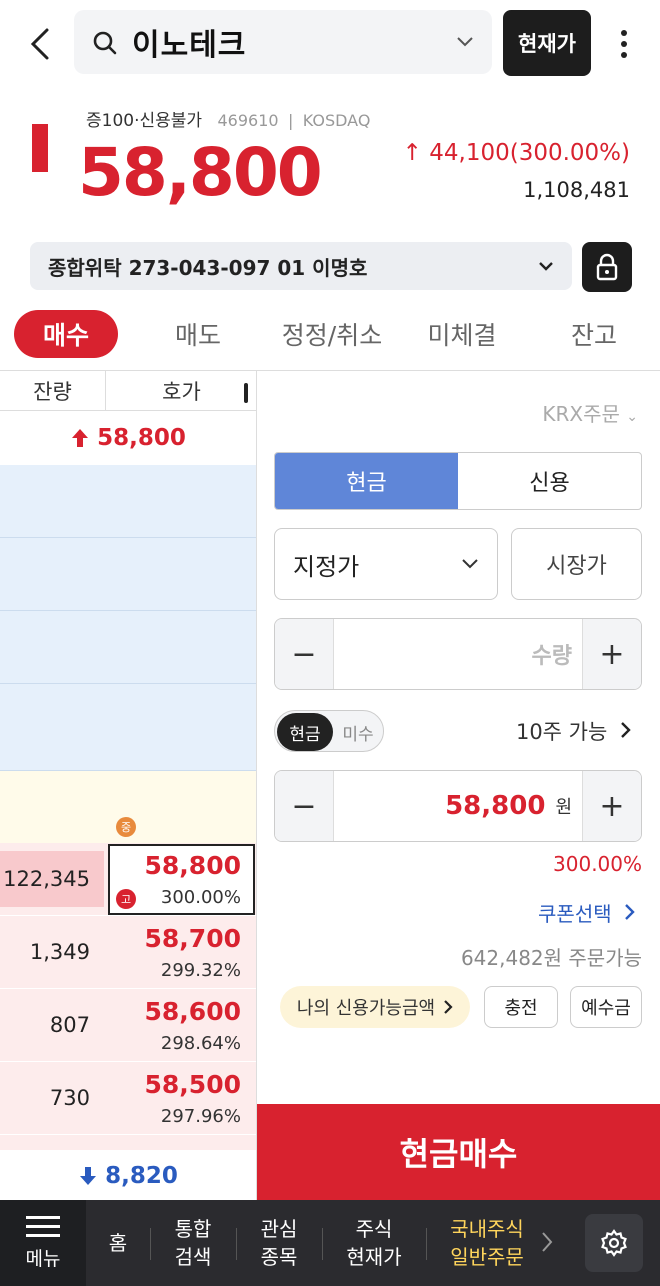 The height and width of the screenshot is (1286, 660). I want to click on credit-amount-label: 나의 신용가능금액, so click(366, 1008).